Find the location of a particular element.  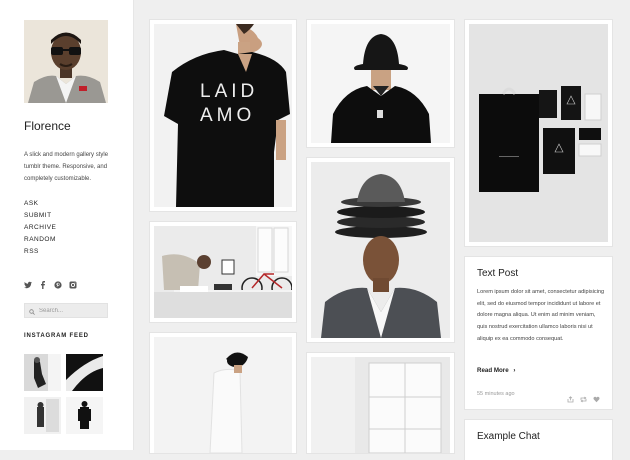

search-box is located at coordinates (66, 310).